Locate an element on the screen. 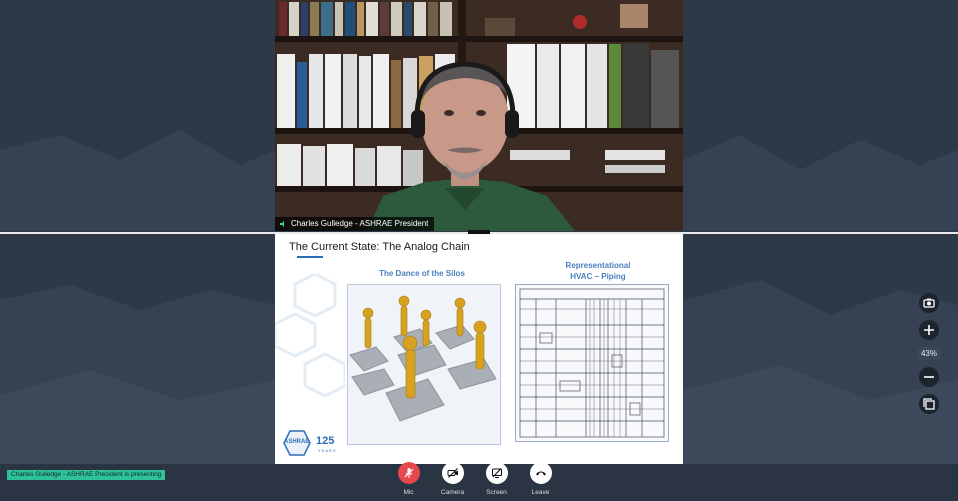 This screenshot has width=958, height=501. screenshot-button is located at coordinates (929, 303).